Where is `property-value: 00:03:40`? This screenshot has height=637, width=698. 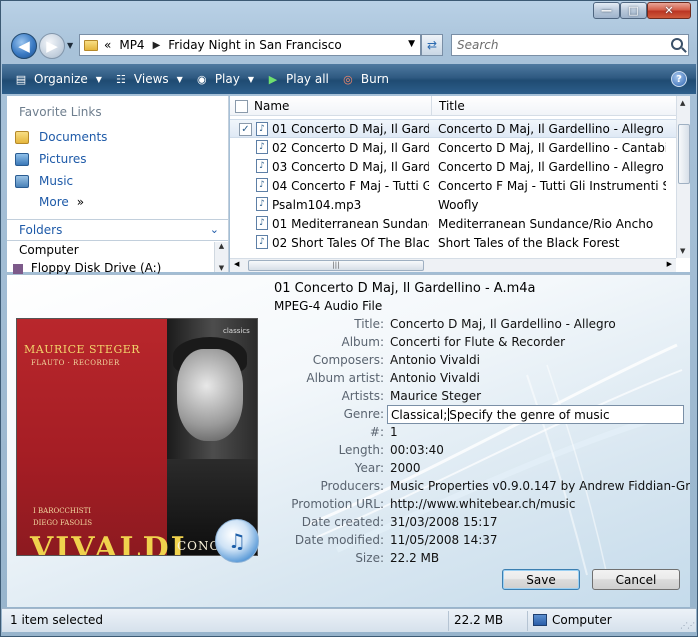 property-value: 00:03:40 is located at coordinates (417, 450).